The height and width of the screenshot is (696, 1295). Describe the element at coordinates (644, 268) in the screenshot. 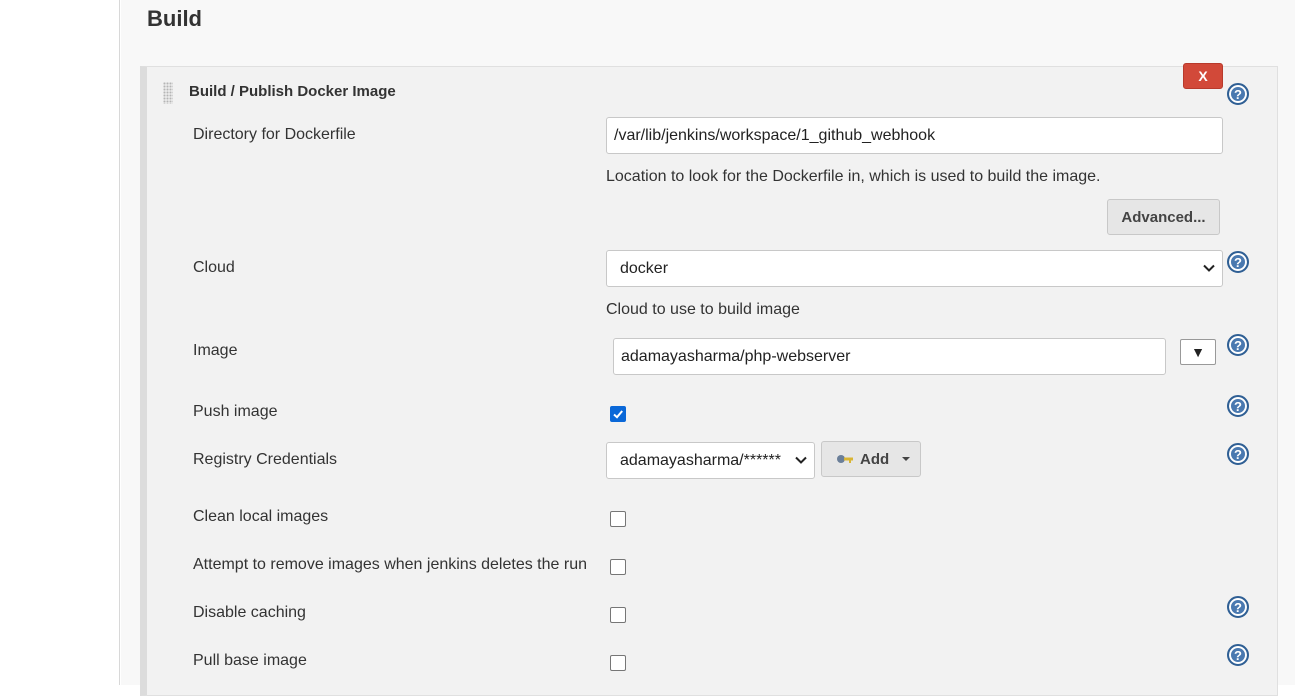

I see `cloud-selected-value: docker` at that location.